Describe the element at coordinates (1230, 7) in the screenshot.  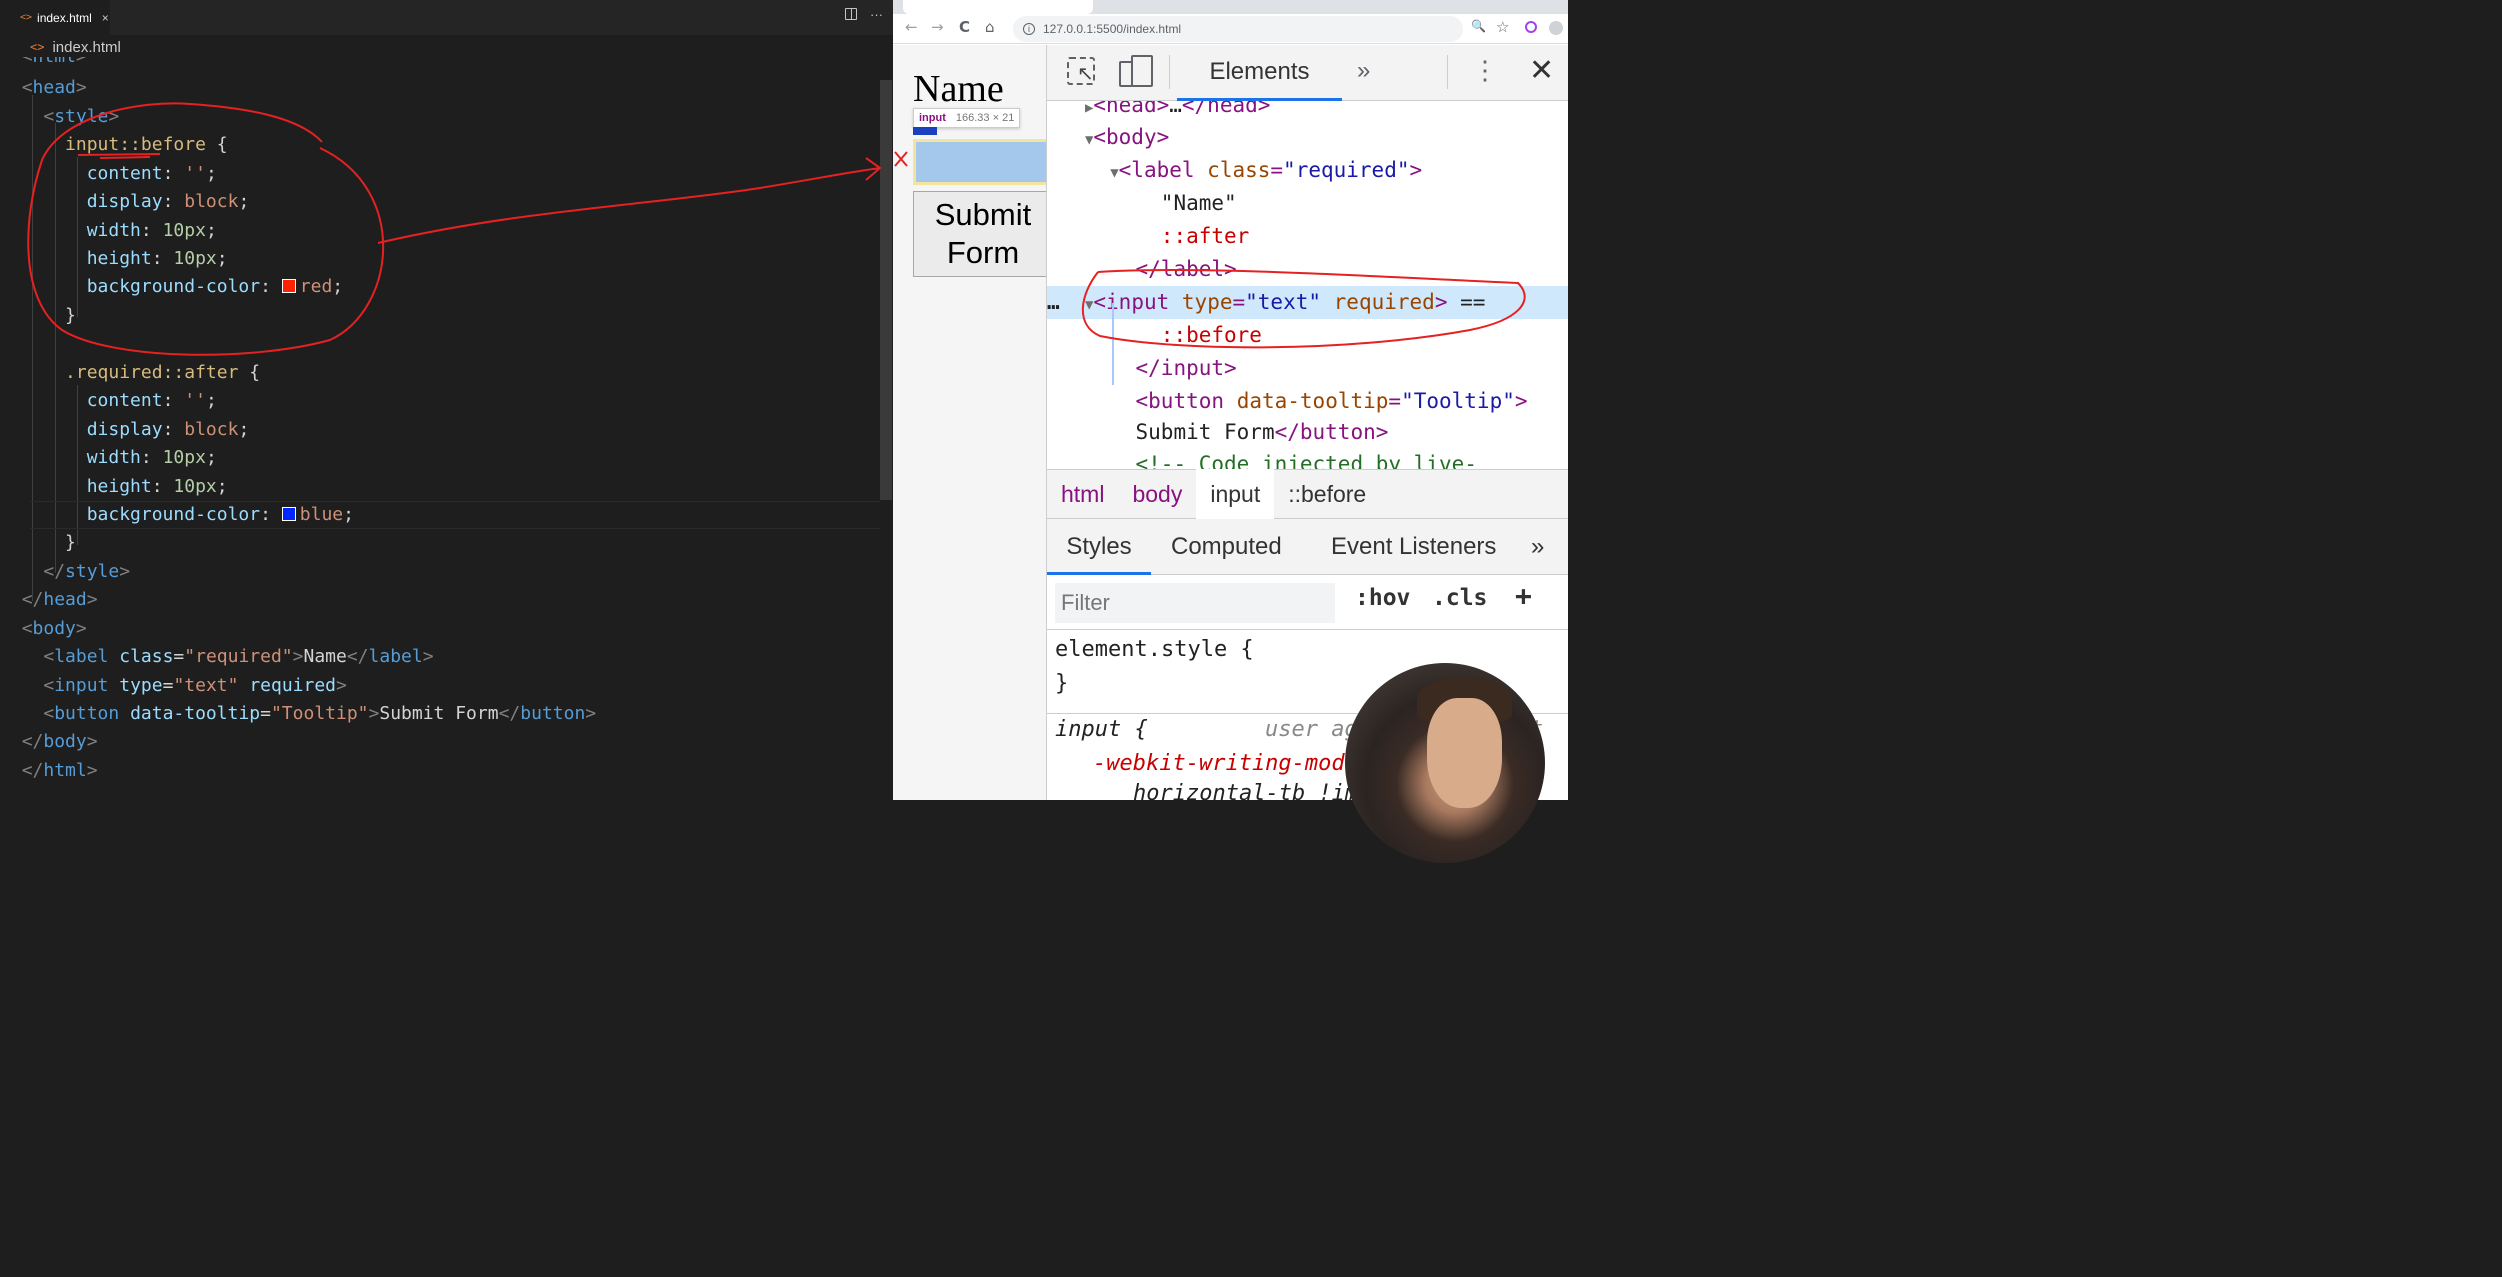
I see `browser-tab-strip` at that location.